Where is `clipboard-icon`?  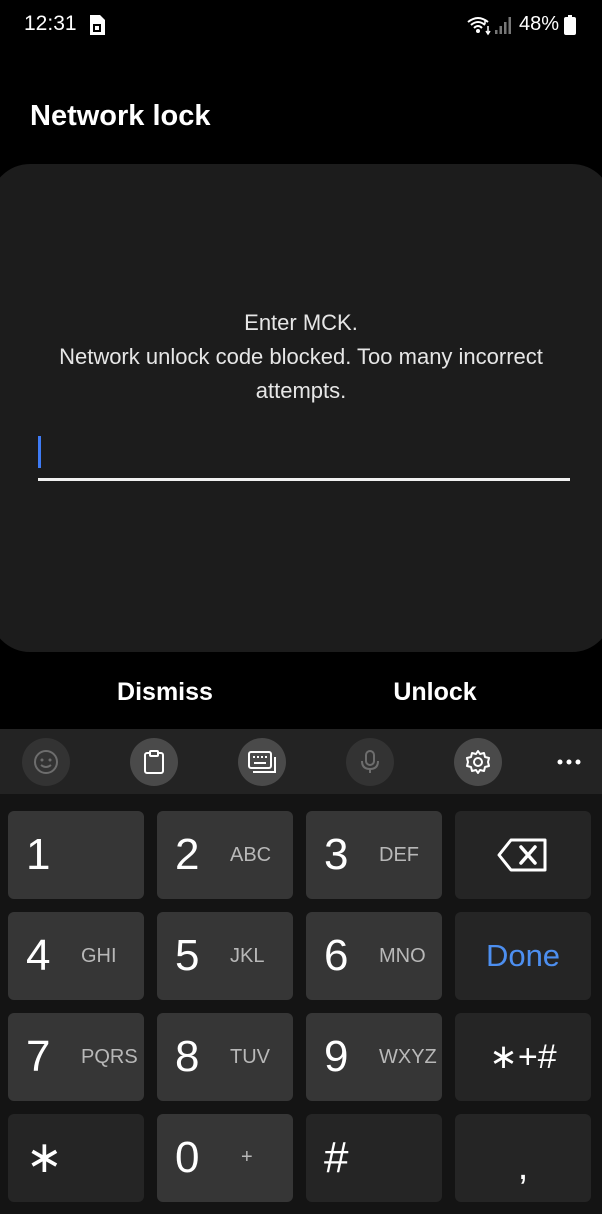 clipboard-icon is located at coordinates (154, 762).